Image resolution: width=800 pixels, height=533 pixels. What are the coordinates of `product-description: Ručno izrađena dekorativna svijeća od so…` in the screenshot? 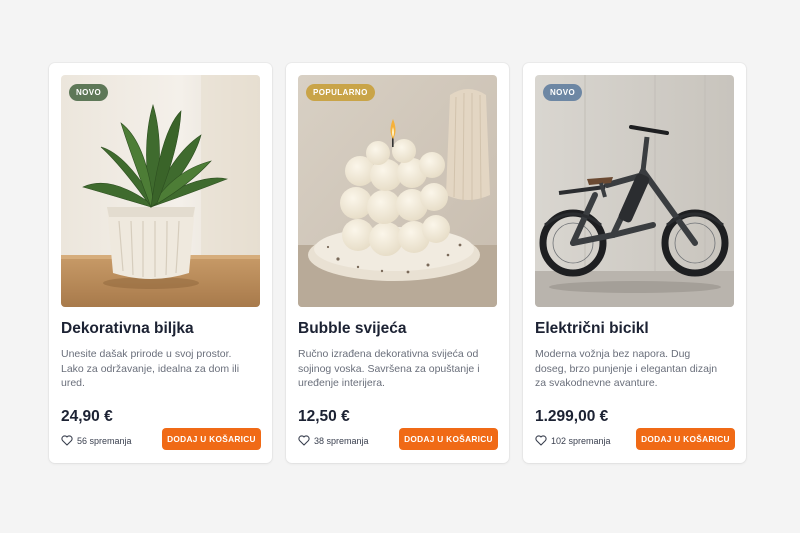 It's located at (389, 368).